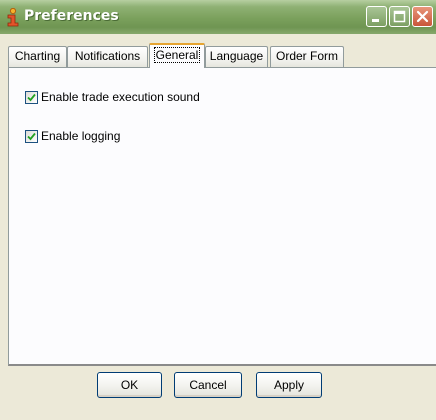 Image resolution: width=436 pixels, height=420 pixels. Describe the element at coordinates (218, 17) in the screenshot. I see `title-bar: Preferences` at that location.